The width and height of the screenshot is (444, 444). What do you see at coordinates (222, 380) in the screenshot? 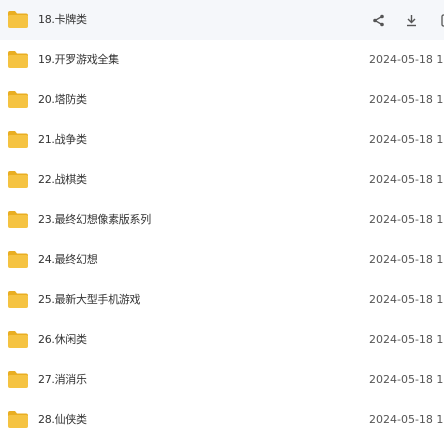
I see `file-row: 27.消消乐 2024-05-18 1` at bounding box center [222, 380].